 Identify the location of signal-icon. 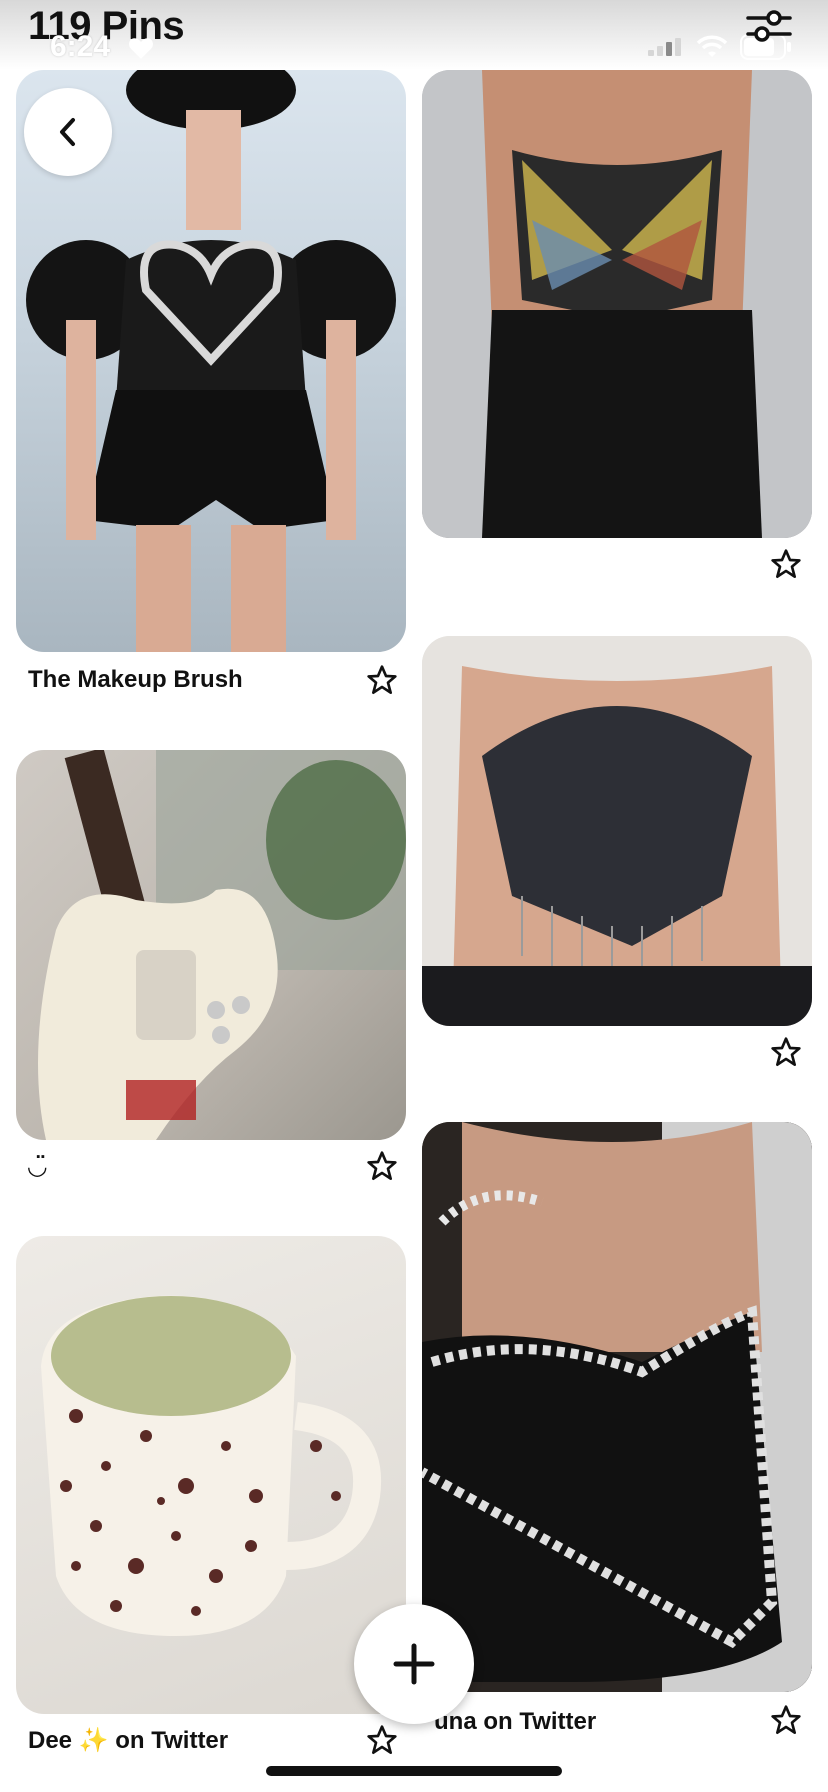
(664, 47).